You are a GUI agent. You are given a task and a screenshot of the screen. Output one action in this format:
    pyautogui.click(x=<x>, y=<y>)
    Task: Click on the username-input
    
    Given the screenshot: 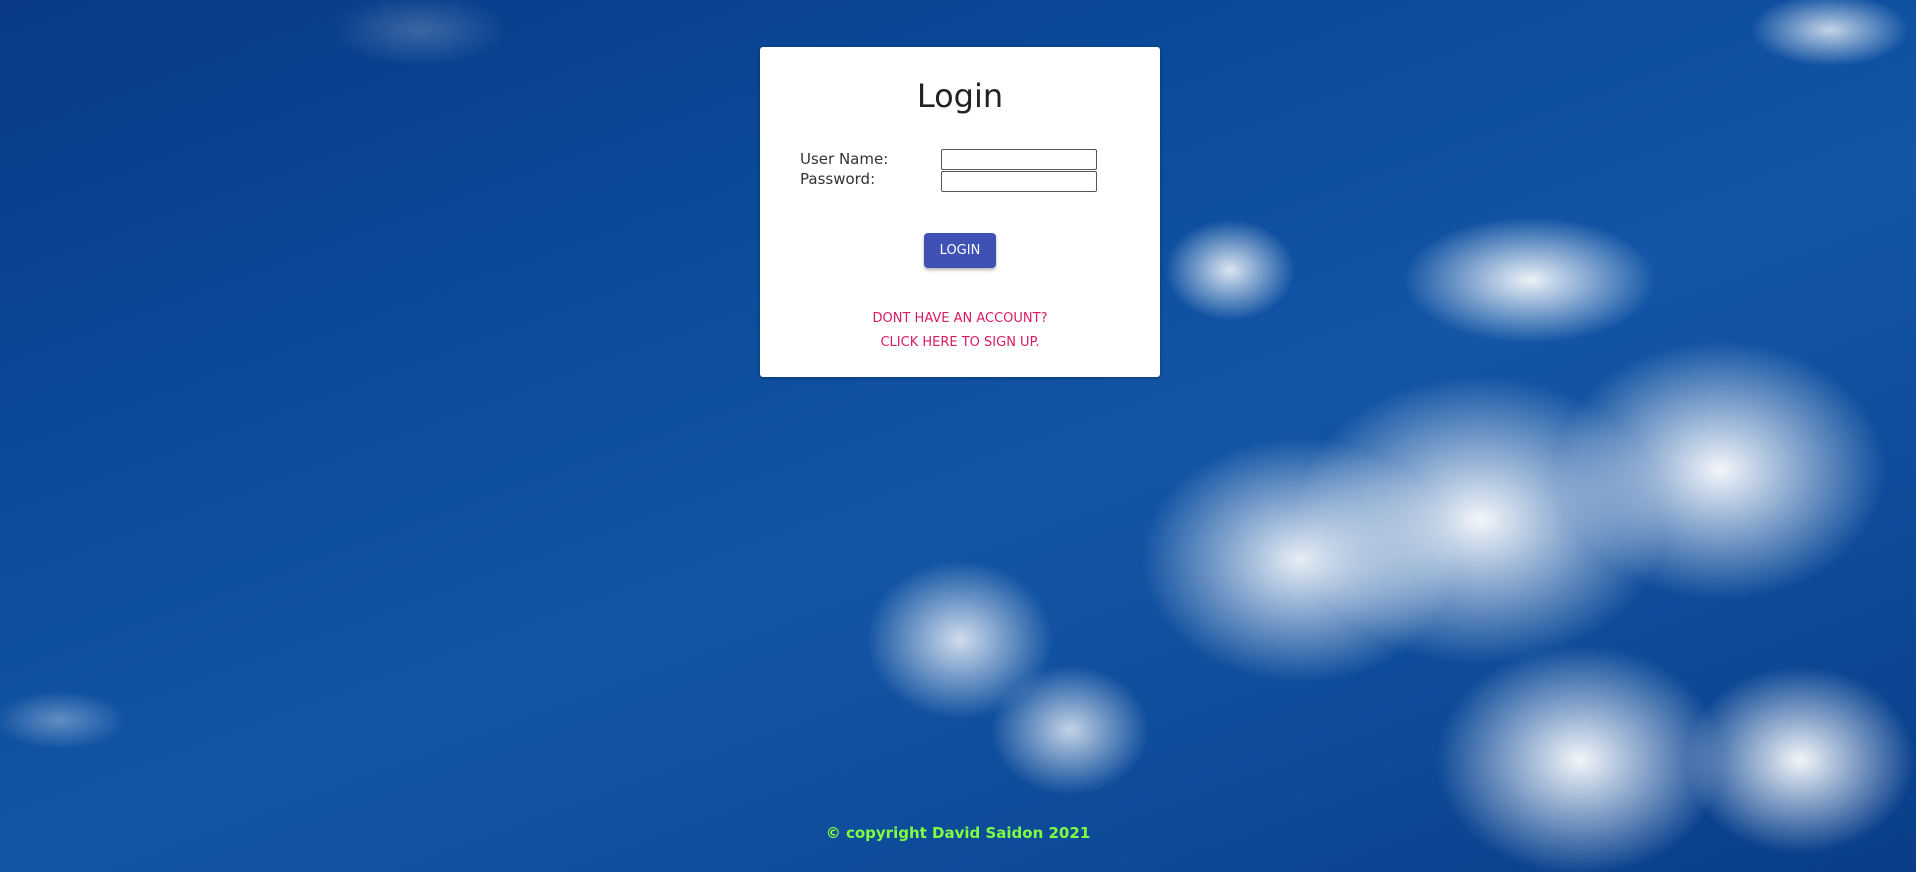 What is the action you would take?
    pyautogui.click(x=1019, y=159)
    